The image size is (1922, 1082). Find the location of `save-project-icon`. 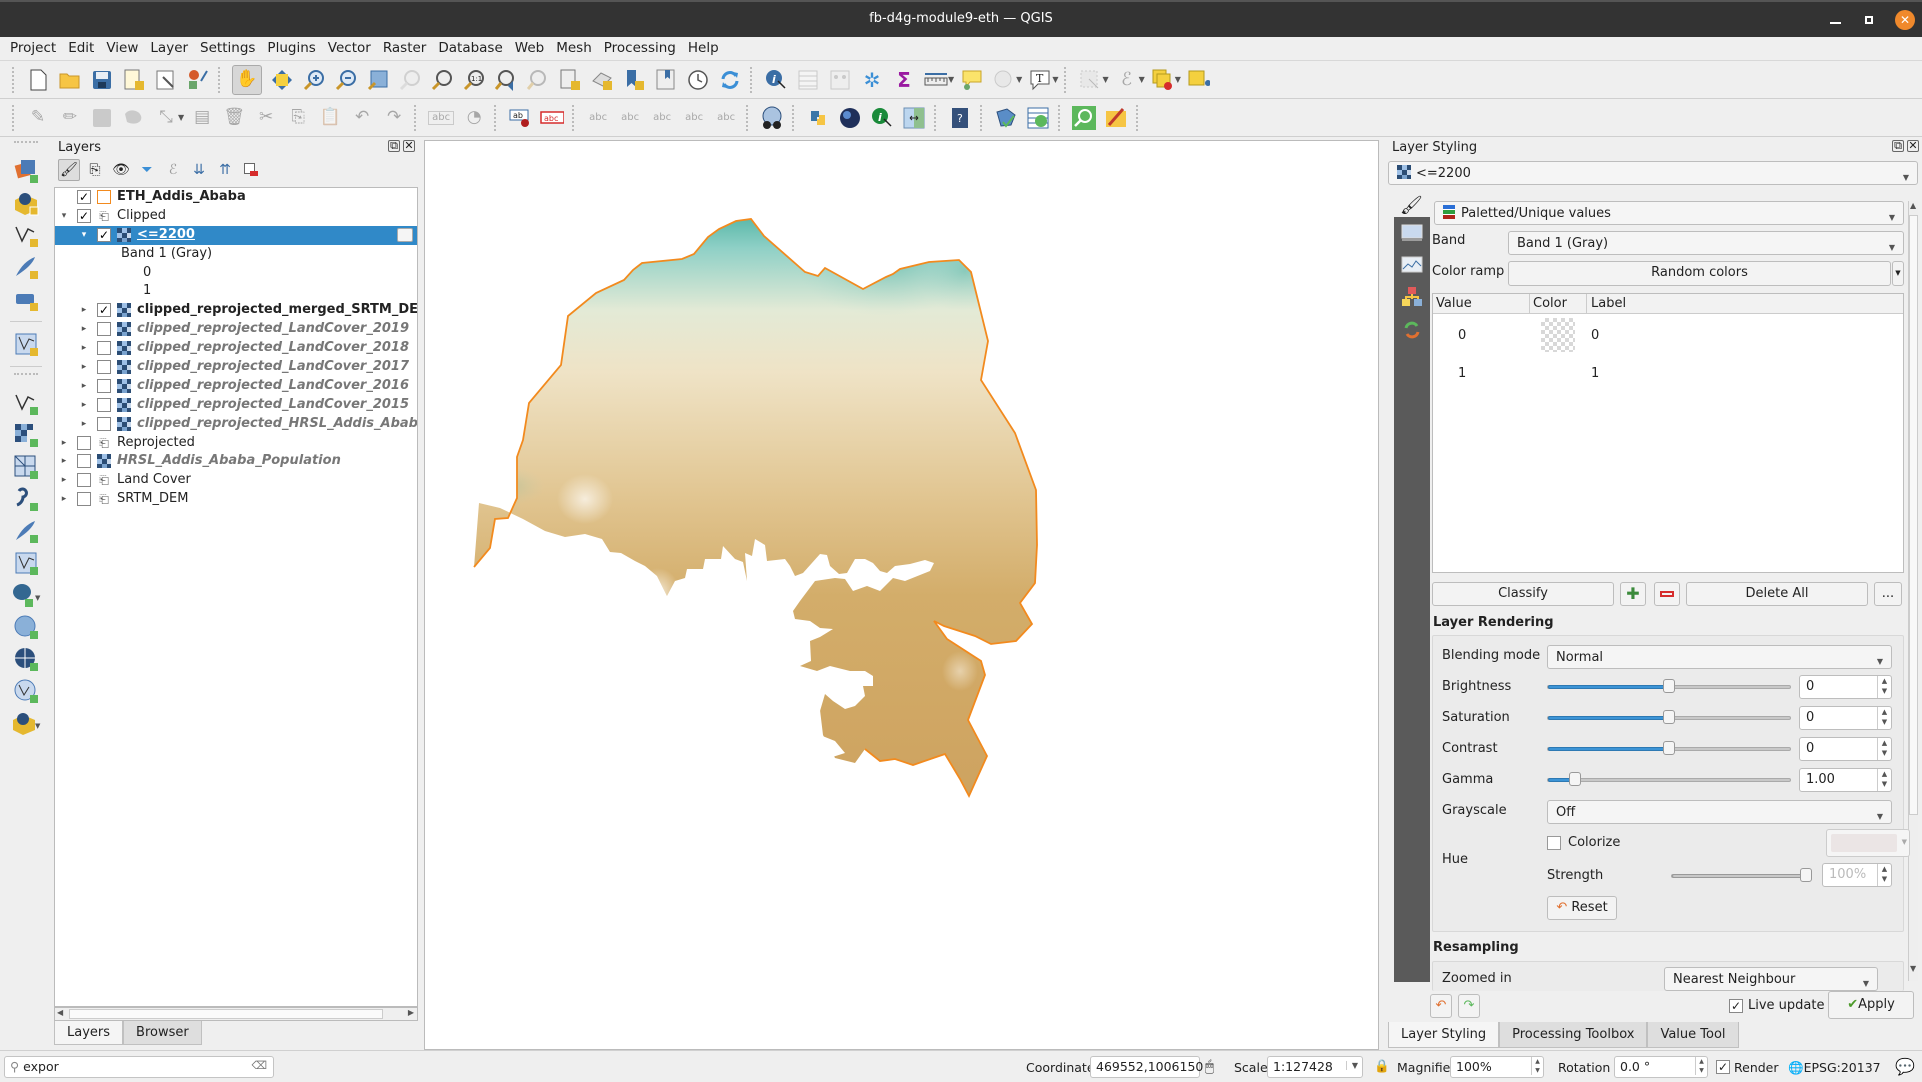

save-project-icon is located at coordinates (102, 80).